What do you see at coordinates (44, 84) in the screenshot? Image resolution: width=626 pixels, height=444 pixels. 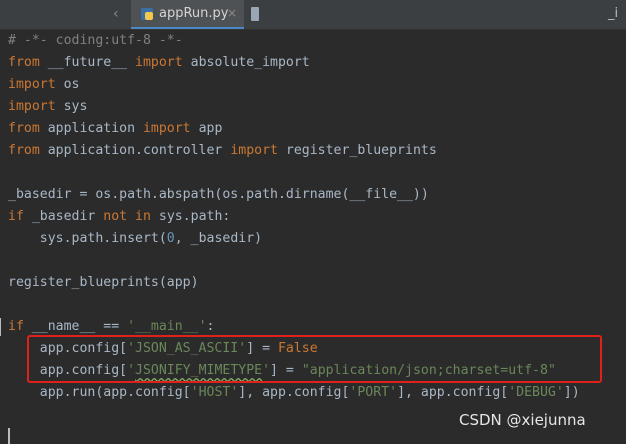 I see `code-line-3: import os` at bounding box center [44, 84].